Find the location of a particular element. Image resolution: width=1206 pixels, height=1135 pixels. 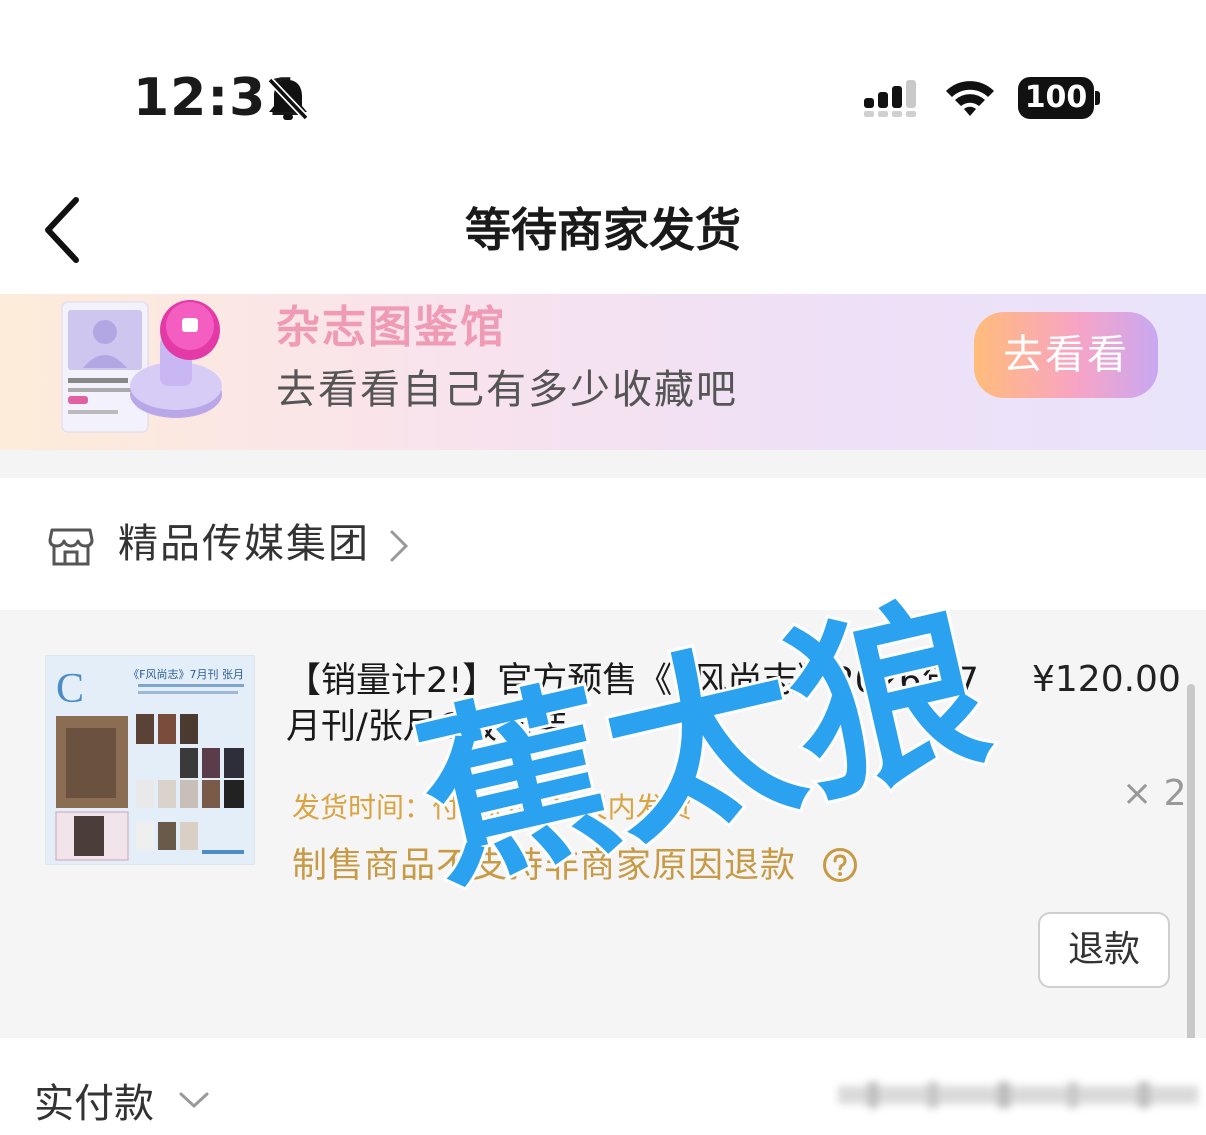

product-price: ¥120.00 is located at coordinates (1106, 679).